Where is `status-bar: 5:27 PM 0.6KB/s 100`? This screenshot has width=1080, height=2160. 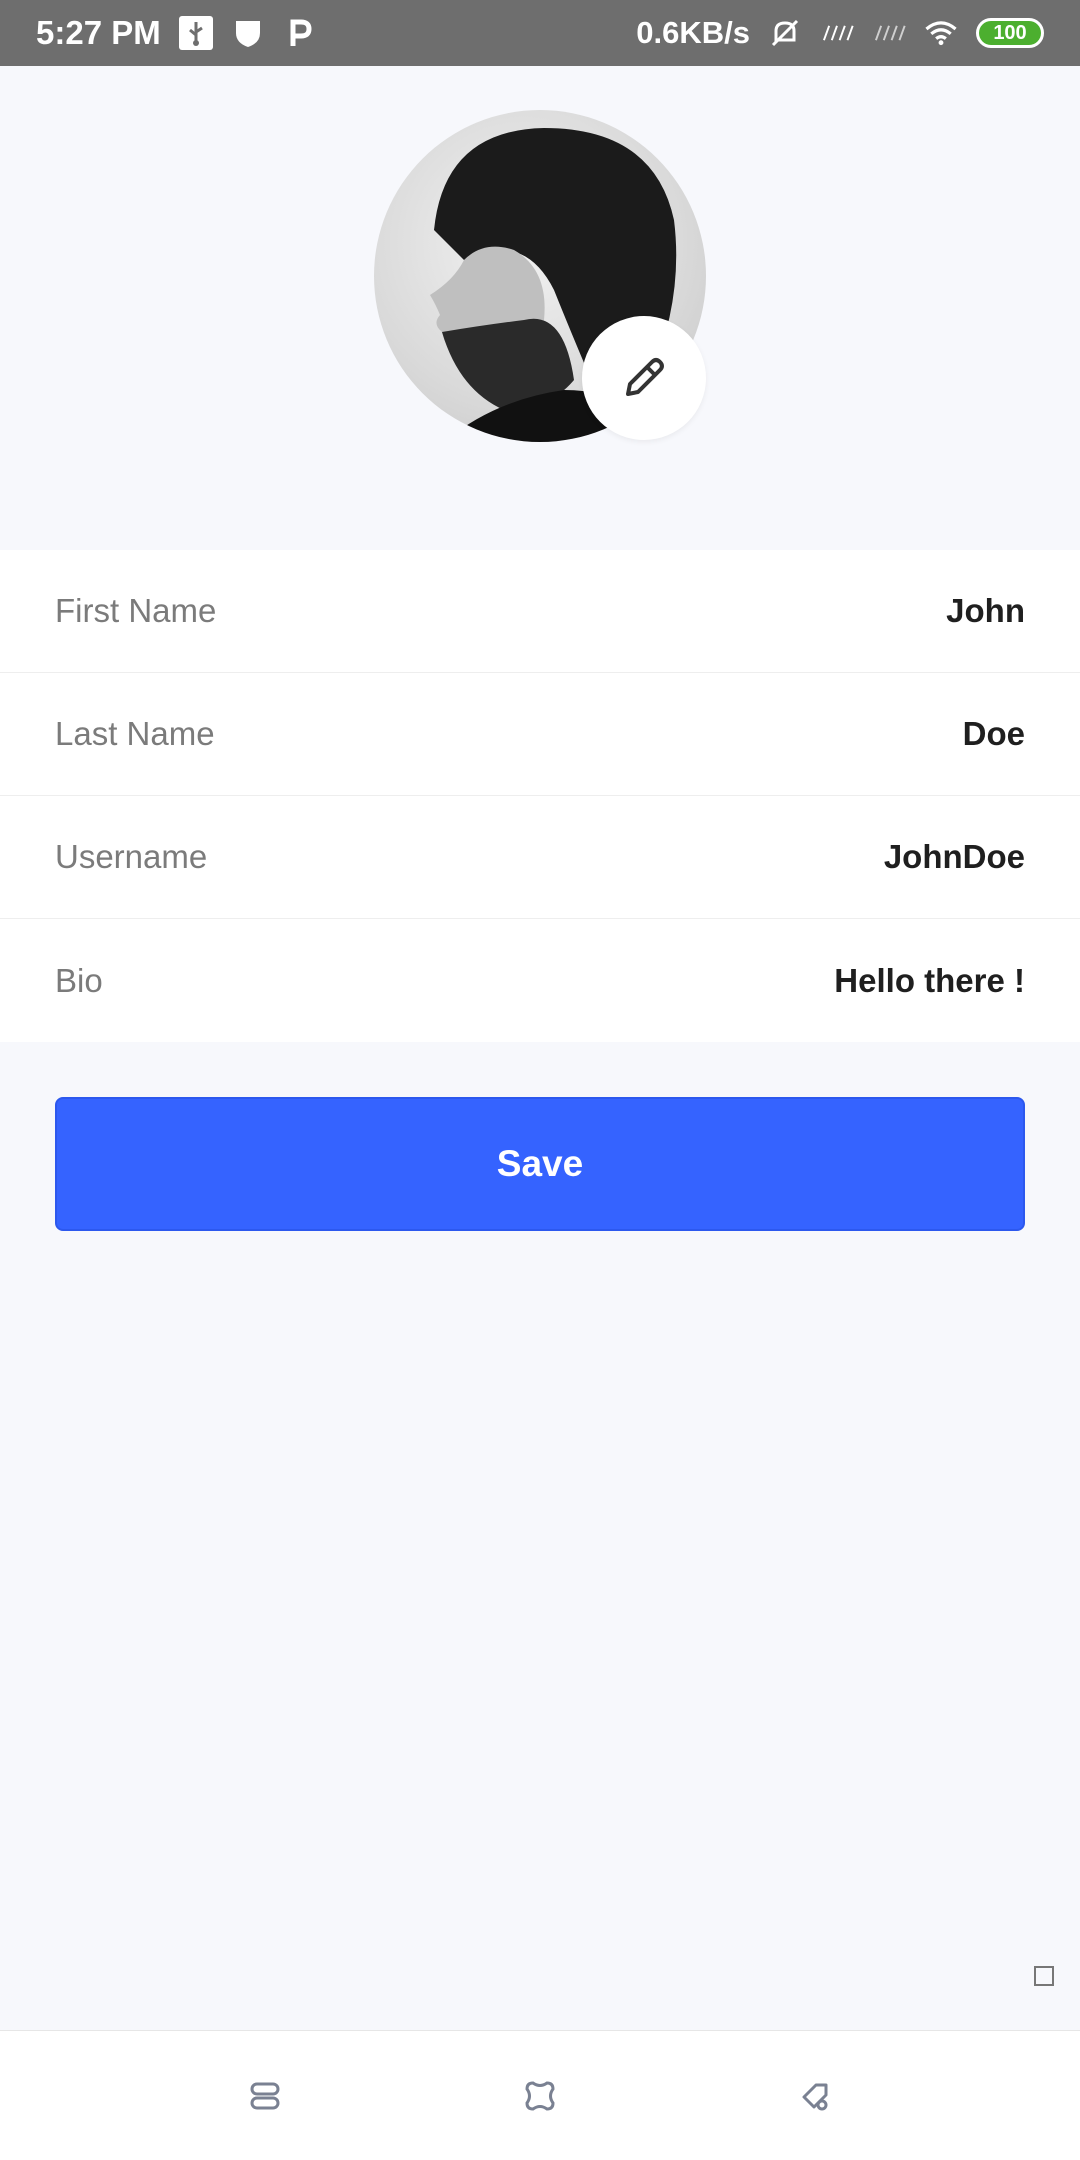
status-bar: 5:27 PM 0.6KB/s 100 is located at coordinates (540, 33).